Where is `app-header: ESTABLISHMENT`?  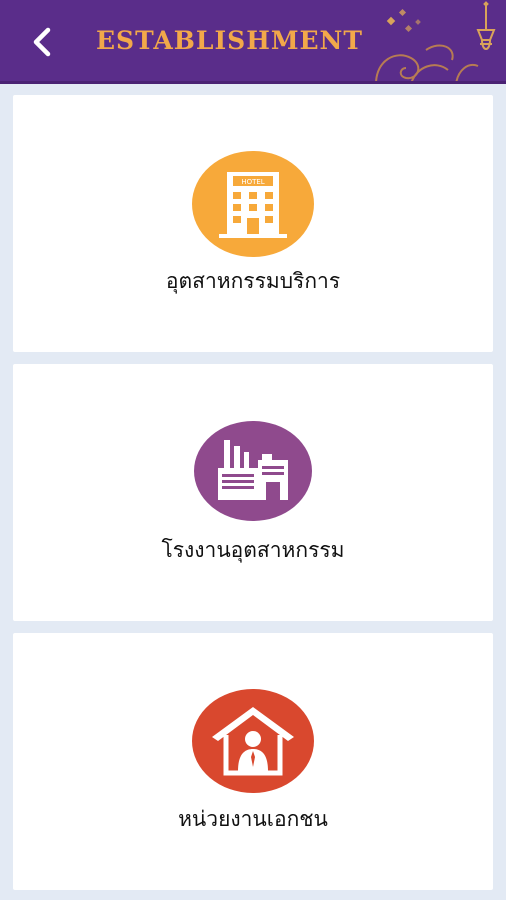 app-header: ESTABLISHMENT is located at coordinates (253, 42).